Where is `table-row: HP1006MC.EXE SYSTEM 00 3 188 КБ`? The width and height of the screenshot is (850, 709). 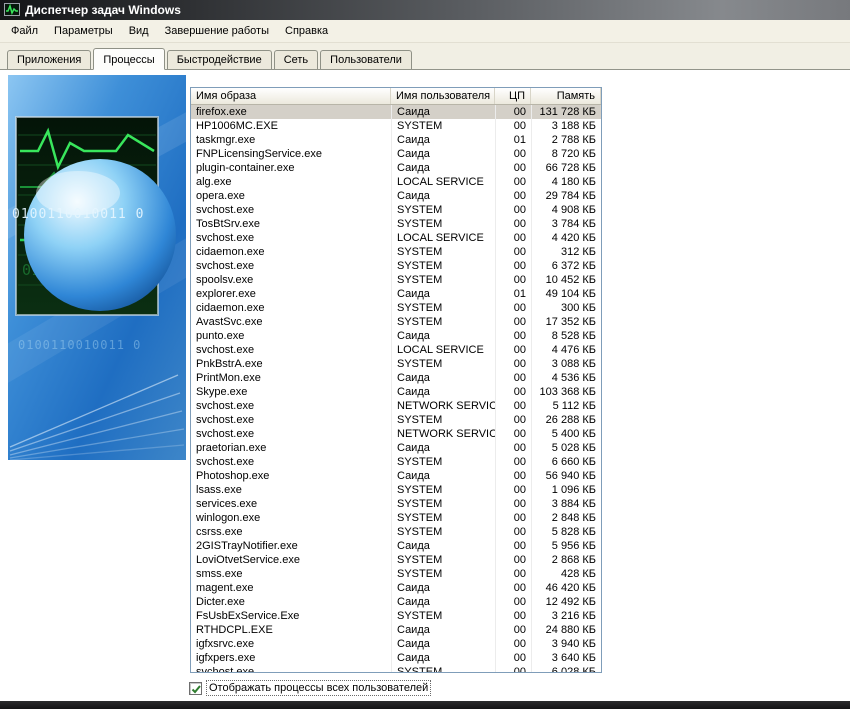 table-row: HP1006MC.EXE SYSTEM 00 3 188 КБ is located at coordinates (396, 126).